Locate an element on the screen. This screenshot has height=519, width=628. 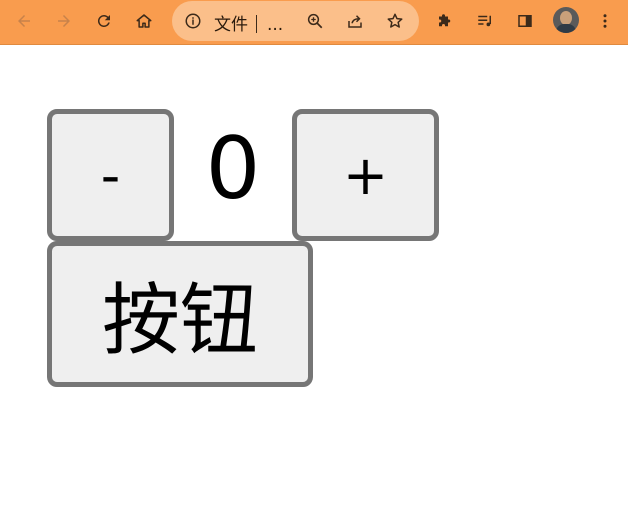
extensions-button is located at coordinates (445, 21).